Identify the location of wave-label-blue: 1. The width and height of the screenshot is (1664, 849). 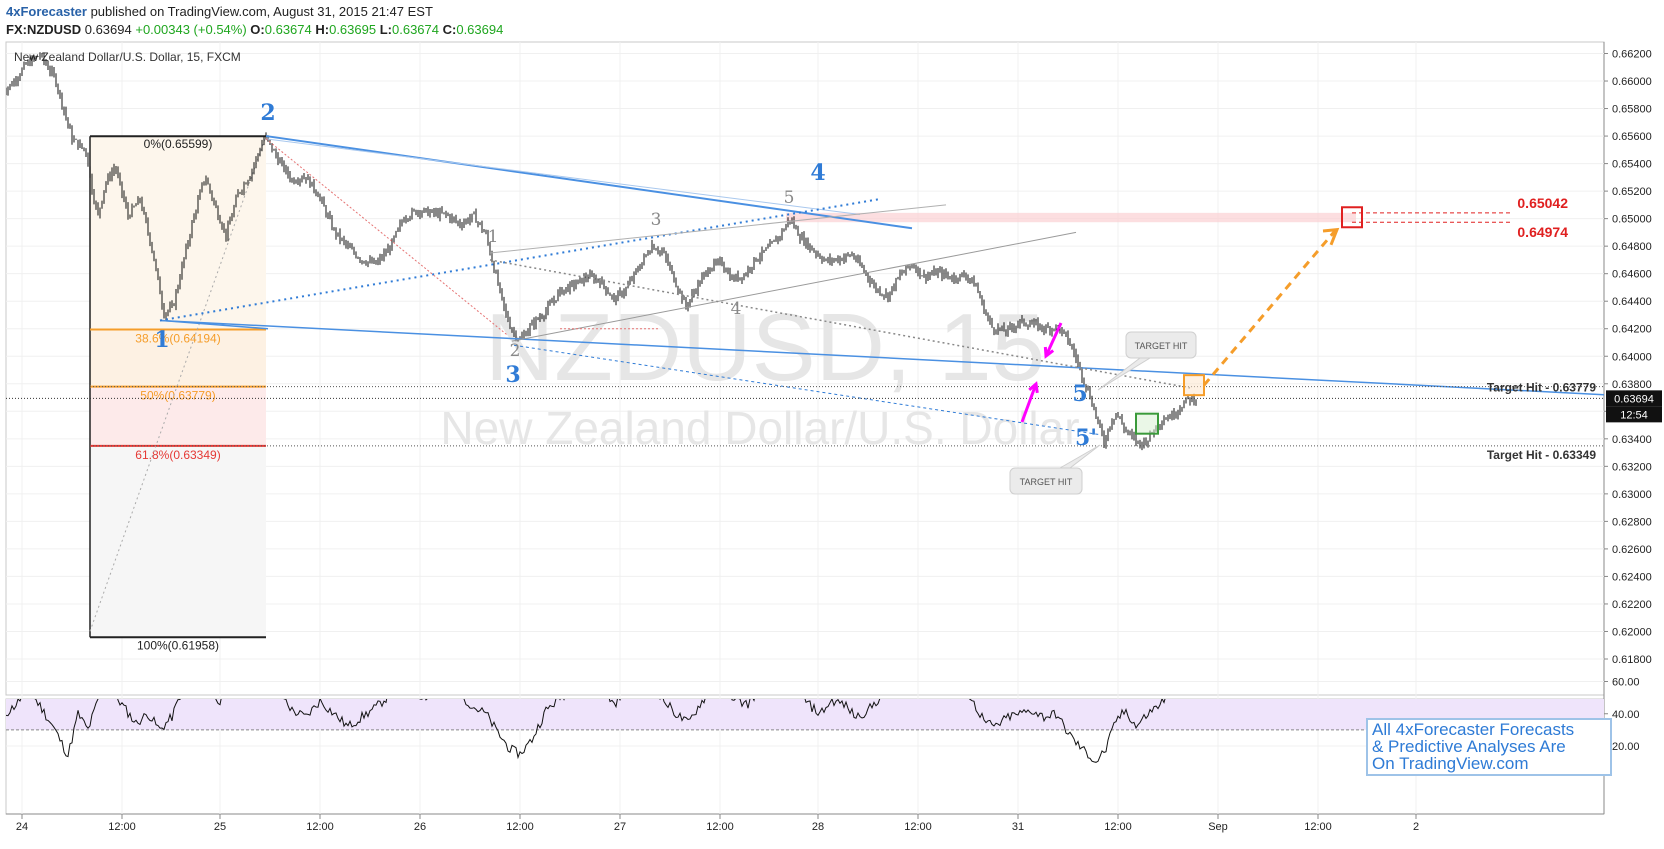
(161, 340).